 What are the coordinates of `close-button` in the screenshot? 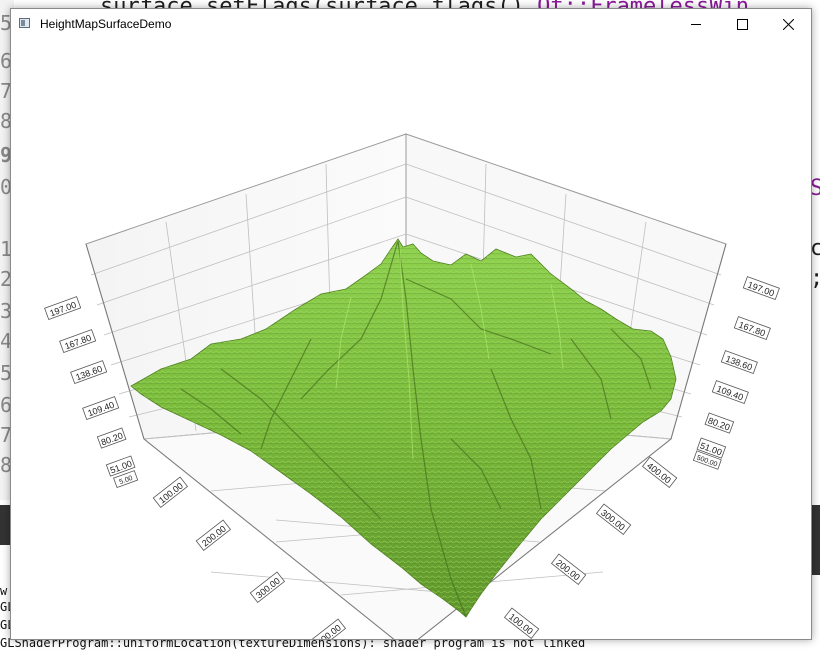 It's located at (788, 24).